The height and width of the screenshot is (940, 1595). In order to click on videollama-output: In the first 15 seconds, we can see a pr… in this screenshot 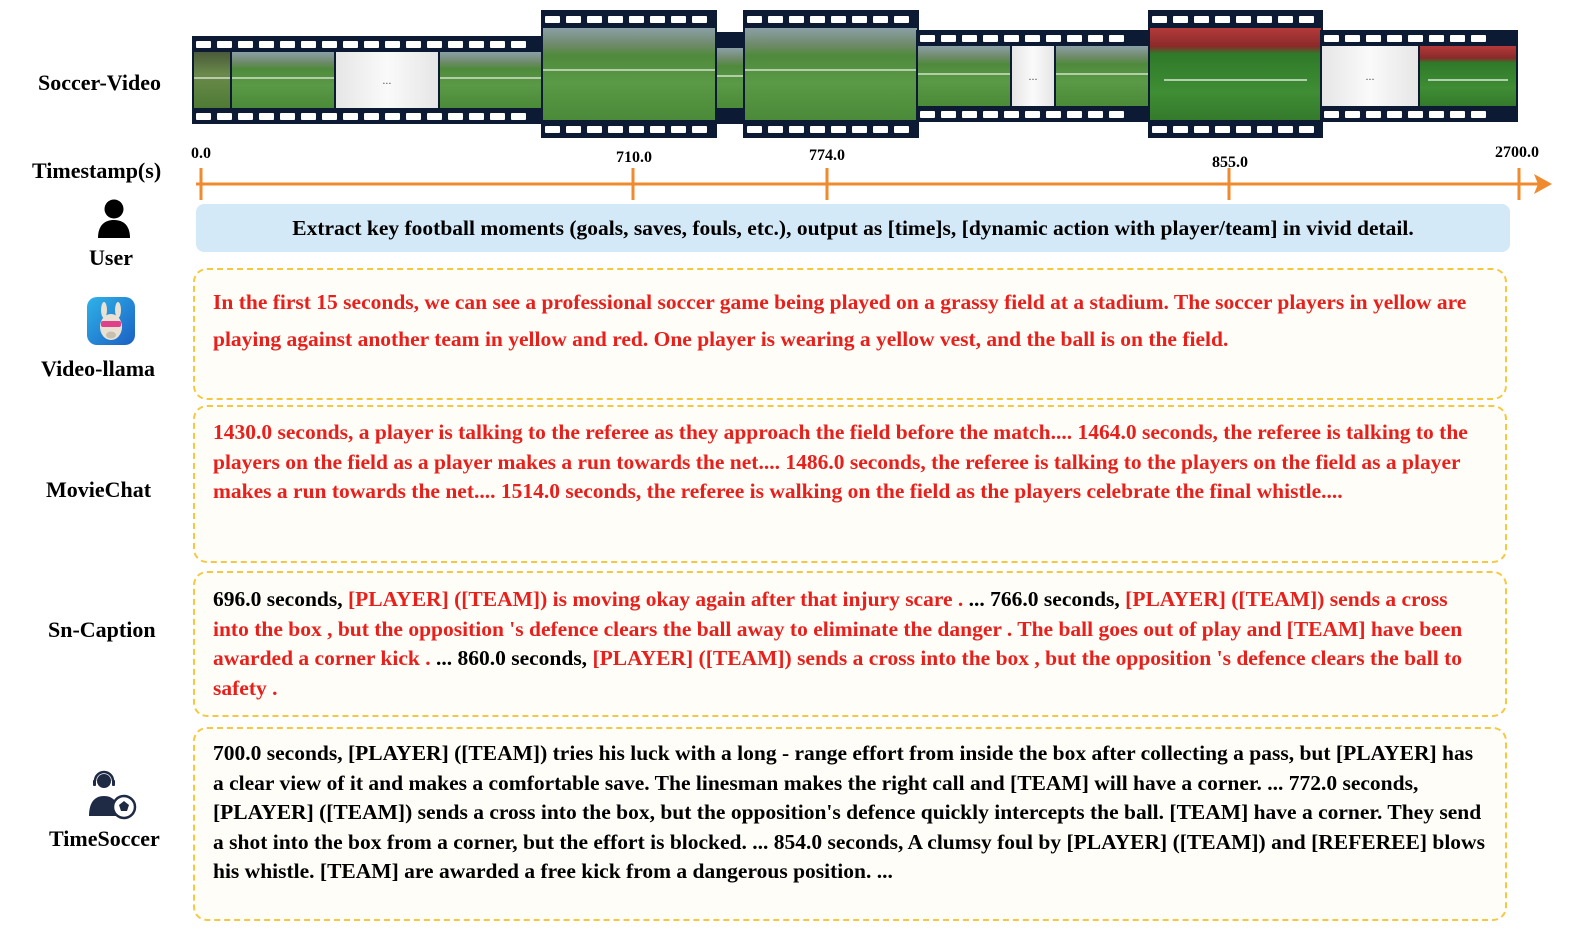, I will do `click(850, 334)`.